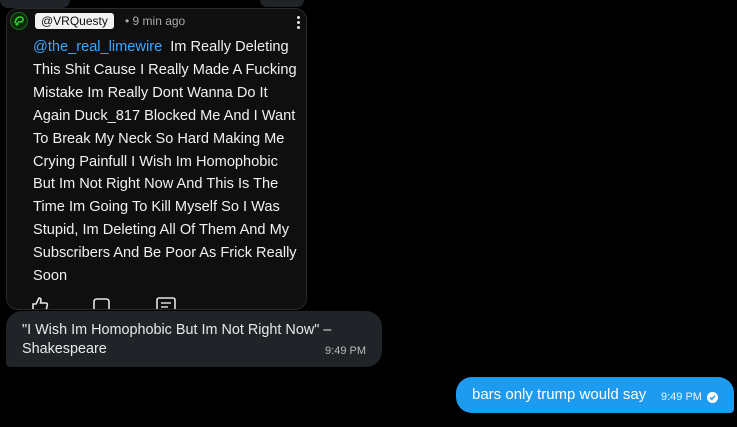 The height and width of the screenshot is (427, 737). I want to click on read-check-icon, so click(712, 397).